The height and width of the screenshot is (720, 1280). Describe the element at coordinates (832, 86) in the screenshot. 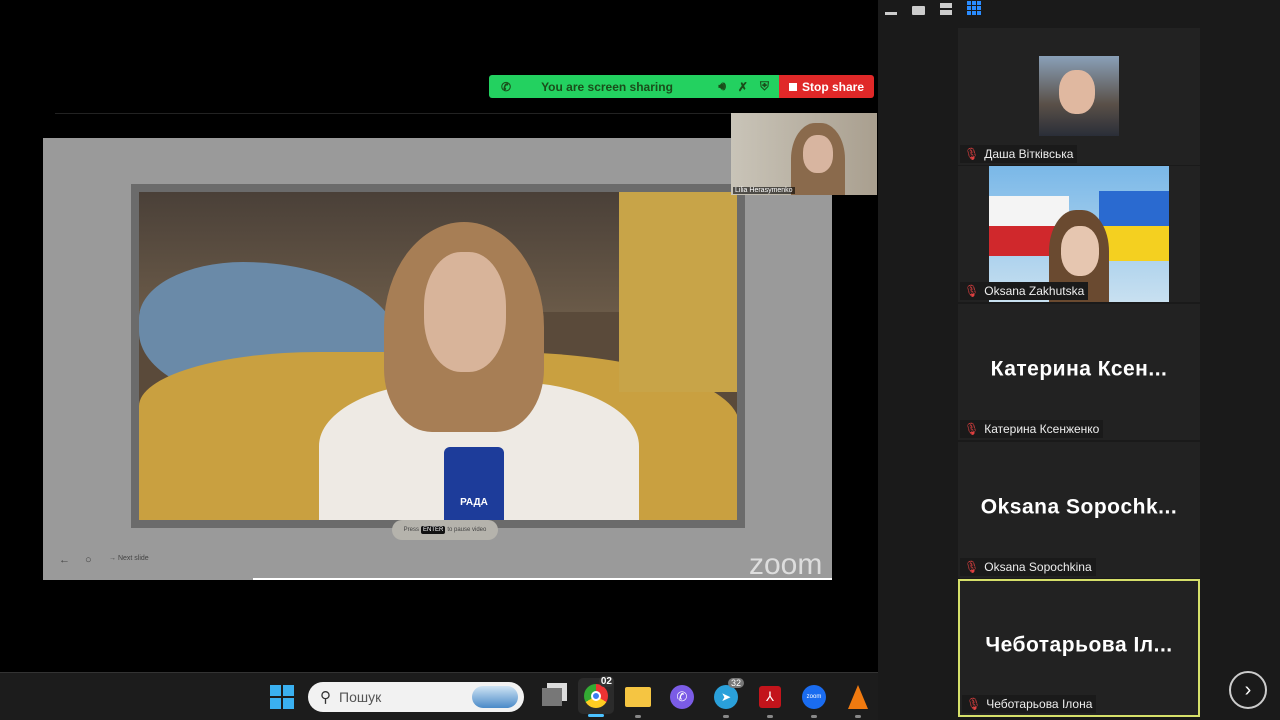

I see `stop-share-label: Stop share` at that location.